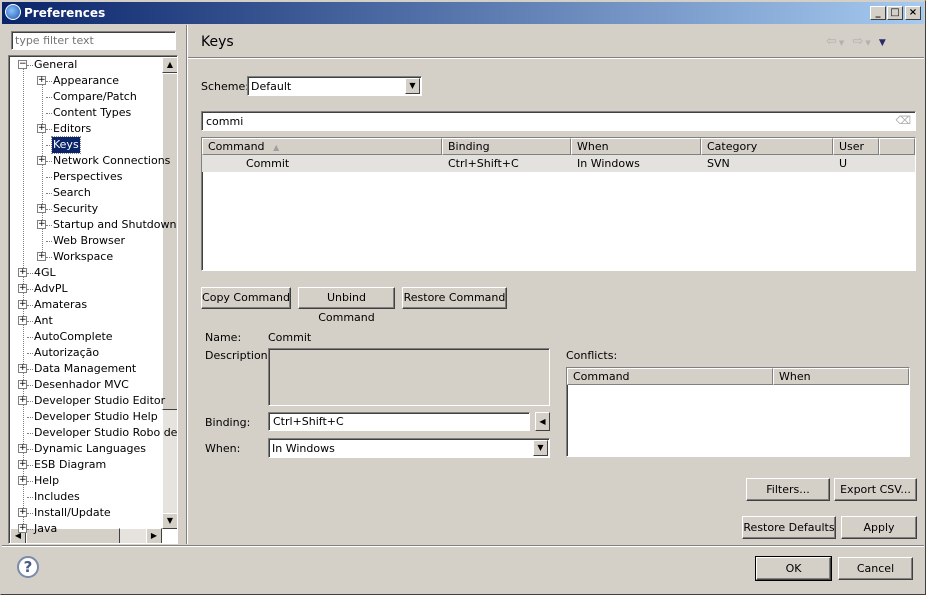  Describe the element at coordinates (72, 513) in the screenshot. I see `tree-item: Install/Update` at that location.